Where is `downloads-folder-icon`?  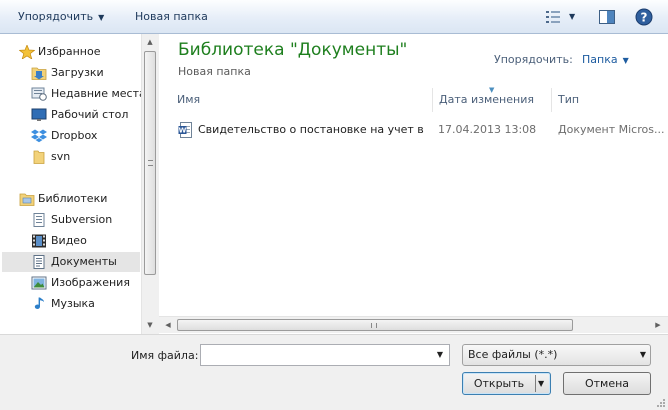
downloads-folder-icon is located at coordinates (39, 73).